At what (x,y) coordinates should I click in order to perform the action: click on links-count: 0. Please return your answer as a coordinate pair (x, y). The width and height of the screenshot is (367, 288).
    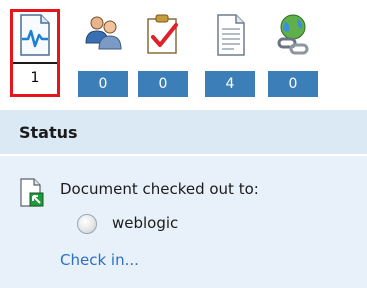
    Looking at the image, I should click on (293, 82).